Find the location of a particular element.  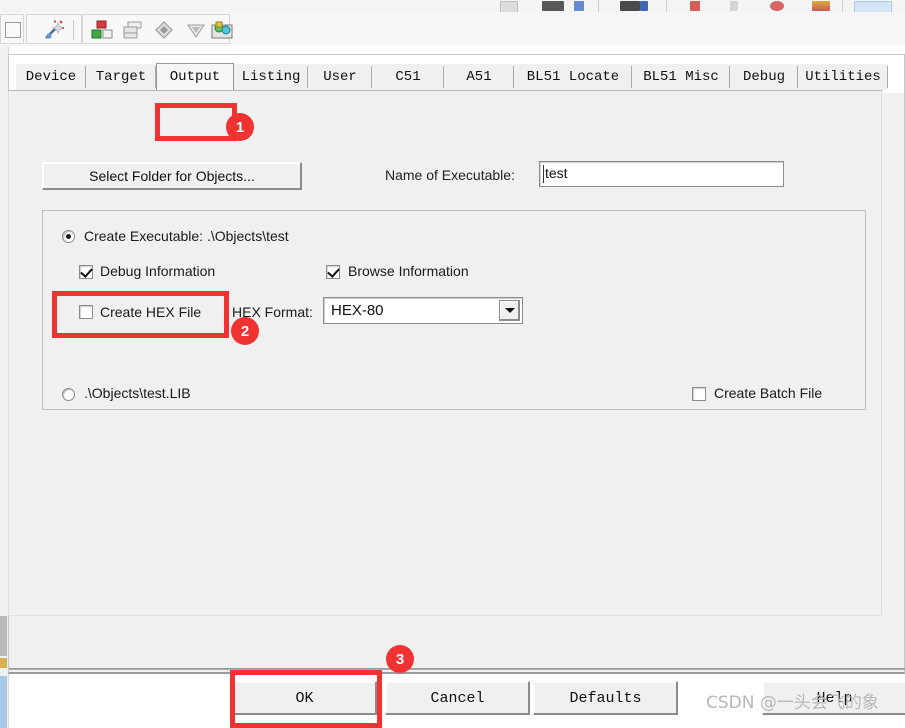

defaults-button: Defaults is located at coordinates (605, 698).